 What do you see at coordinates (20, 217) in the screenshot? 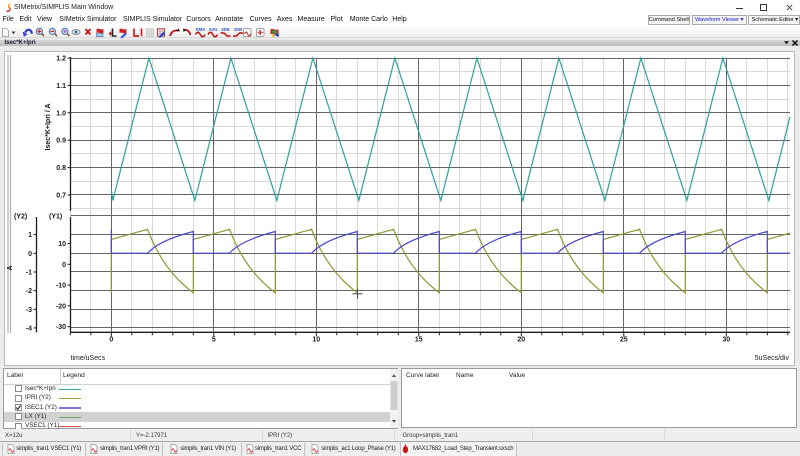
I see `svg-text: (Y2)` at bounding box center [20, 217].